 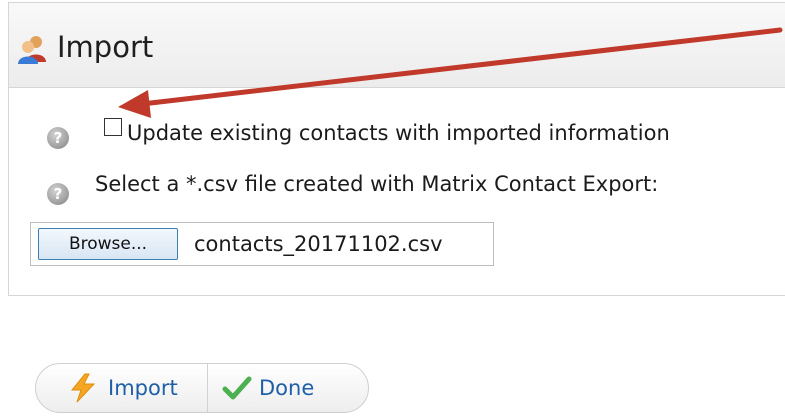 I want to click on import-button: Import, so click(x=122, y=388).